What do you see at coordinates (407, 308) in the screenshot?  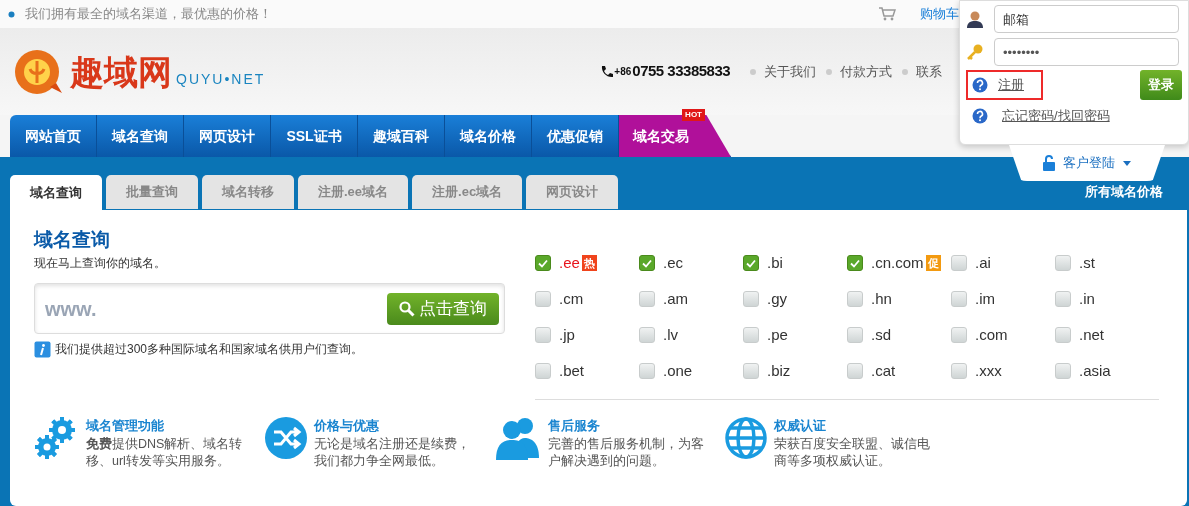 I see `search-icon` at bounding box center [407, 308].